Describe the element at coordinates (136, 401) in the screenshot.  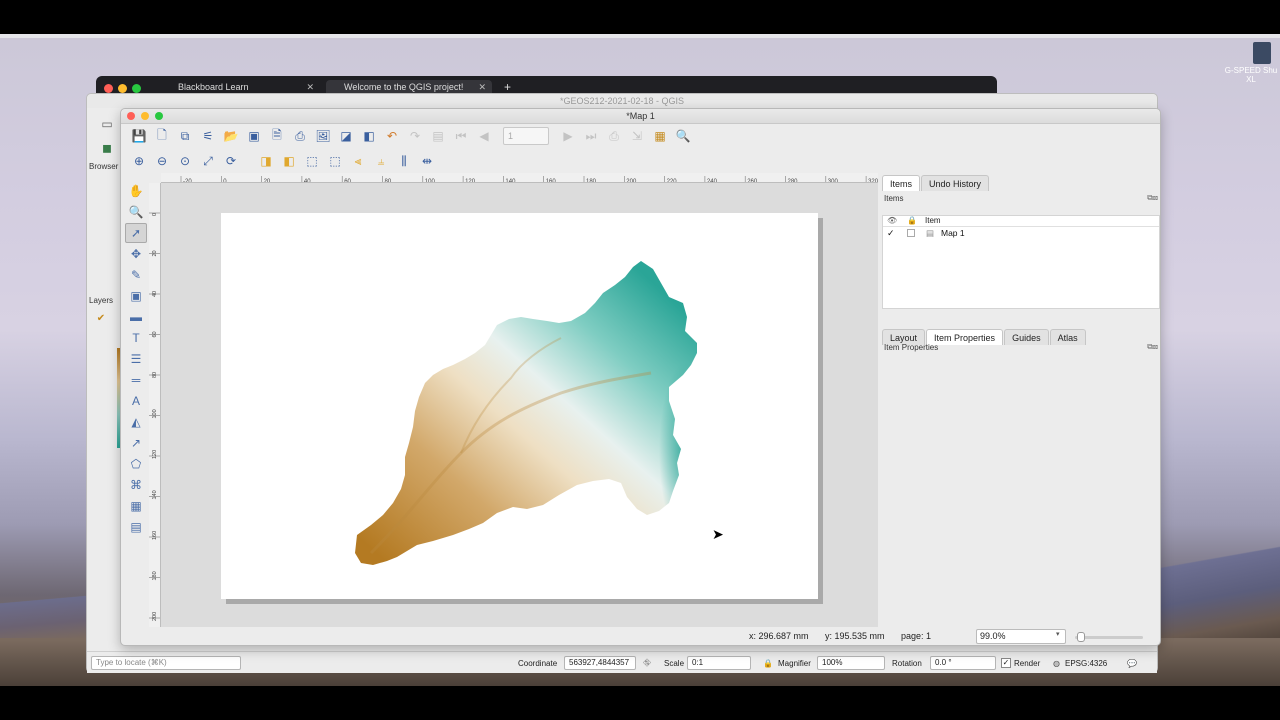
I see `add-north-arrow-icon: A` at that location.